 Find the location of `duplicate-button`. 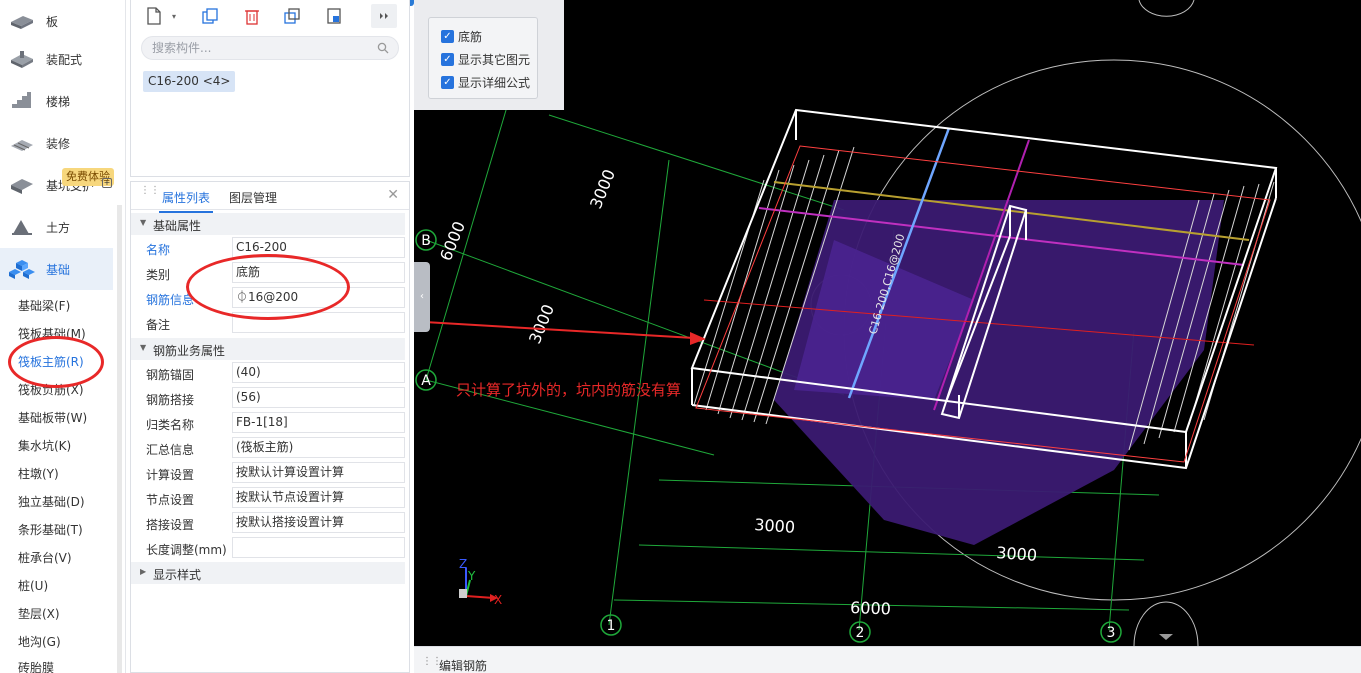

duplicate-button is located at coordinates (292, 16).